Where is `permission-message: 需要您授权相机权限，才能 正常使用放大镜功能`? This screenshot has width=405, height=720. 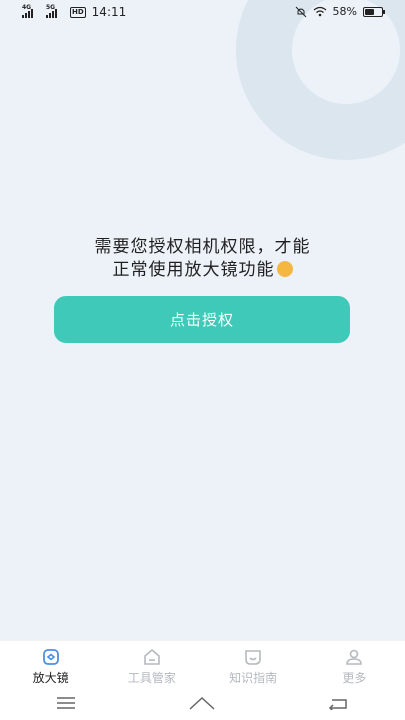 permission-message: 需要您授权相机权限，才能 正常使用放大镜功能 is located at coordinates (202, 259).